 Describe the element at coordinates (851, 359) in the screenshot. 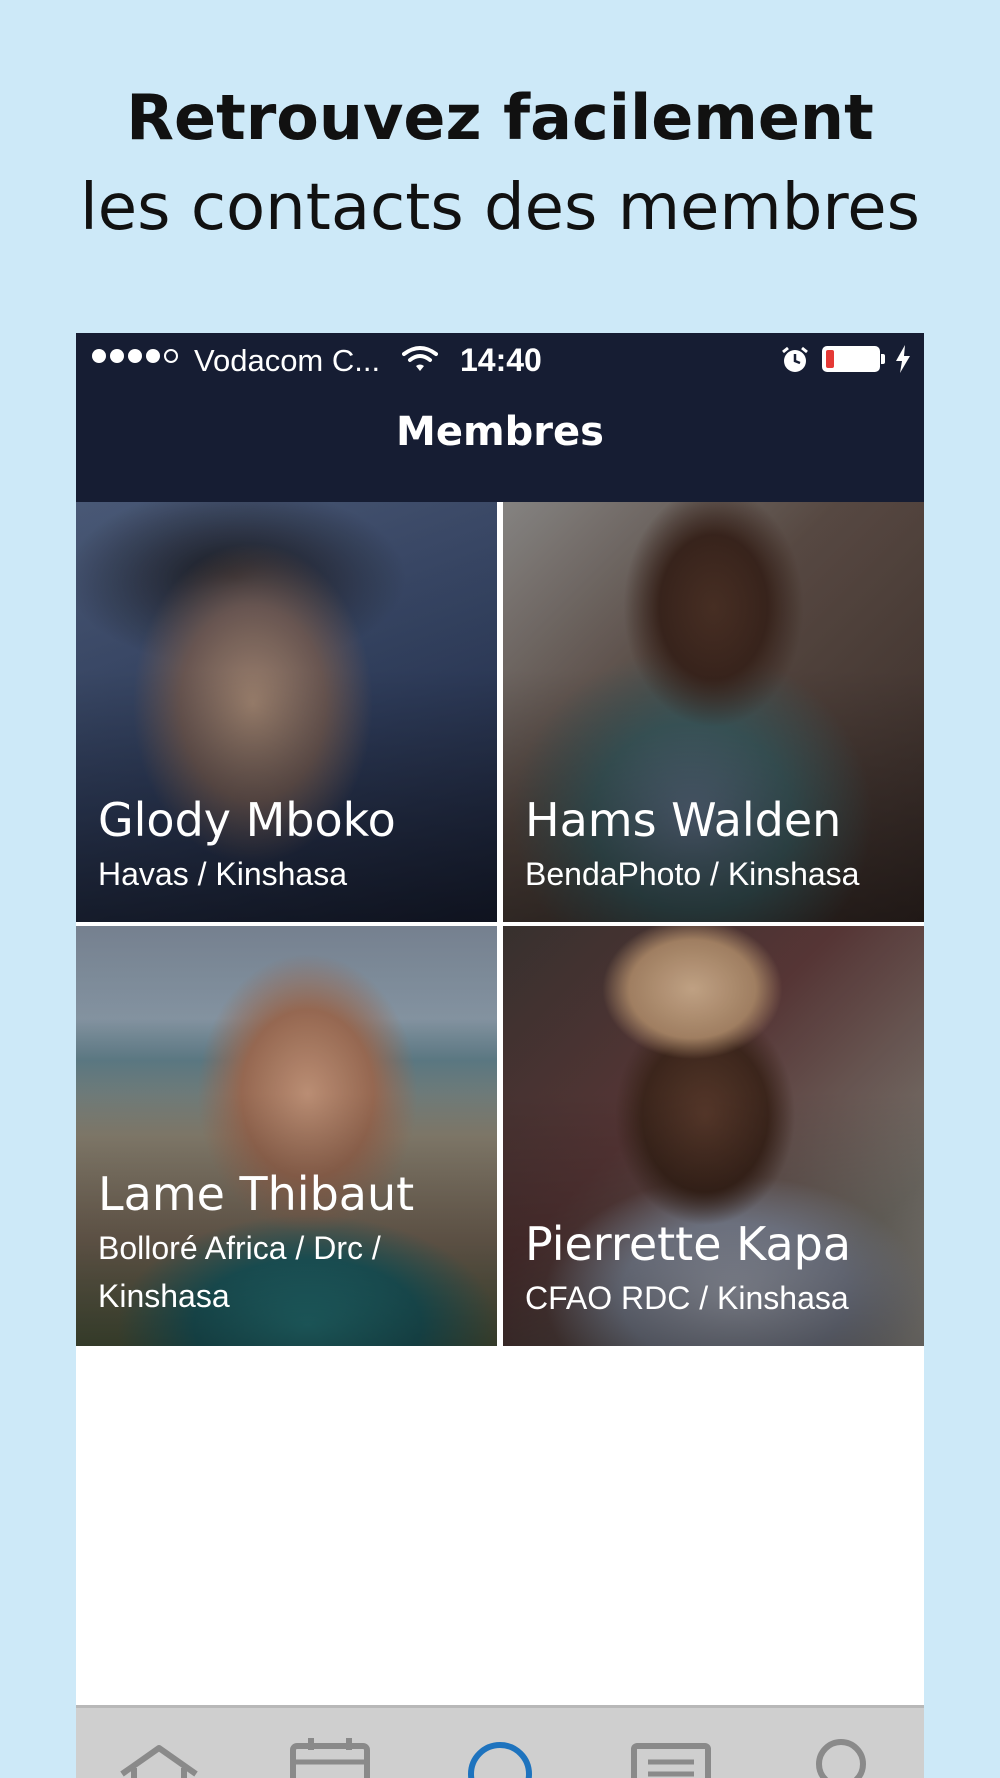

I see `battery-icon` at that location.